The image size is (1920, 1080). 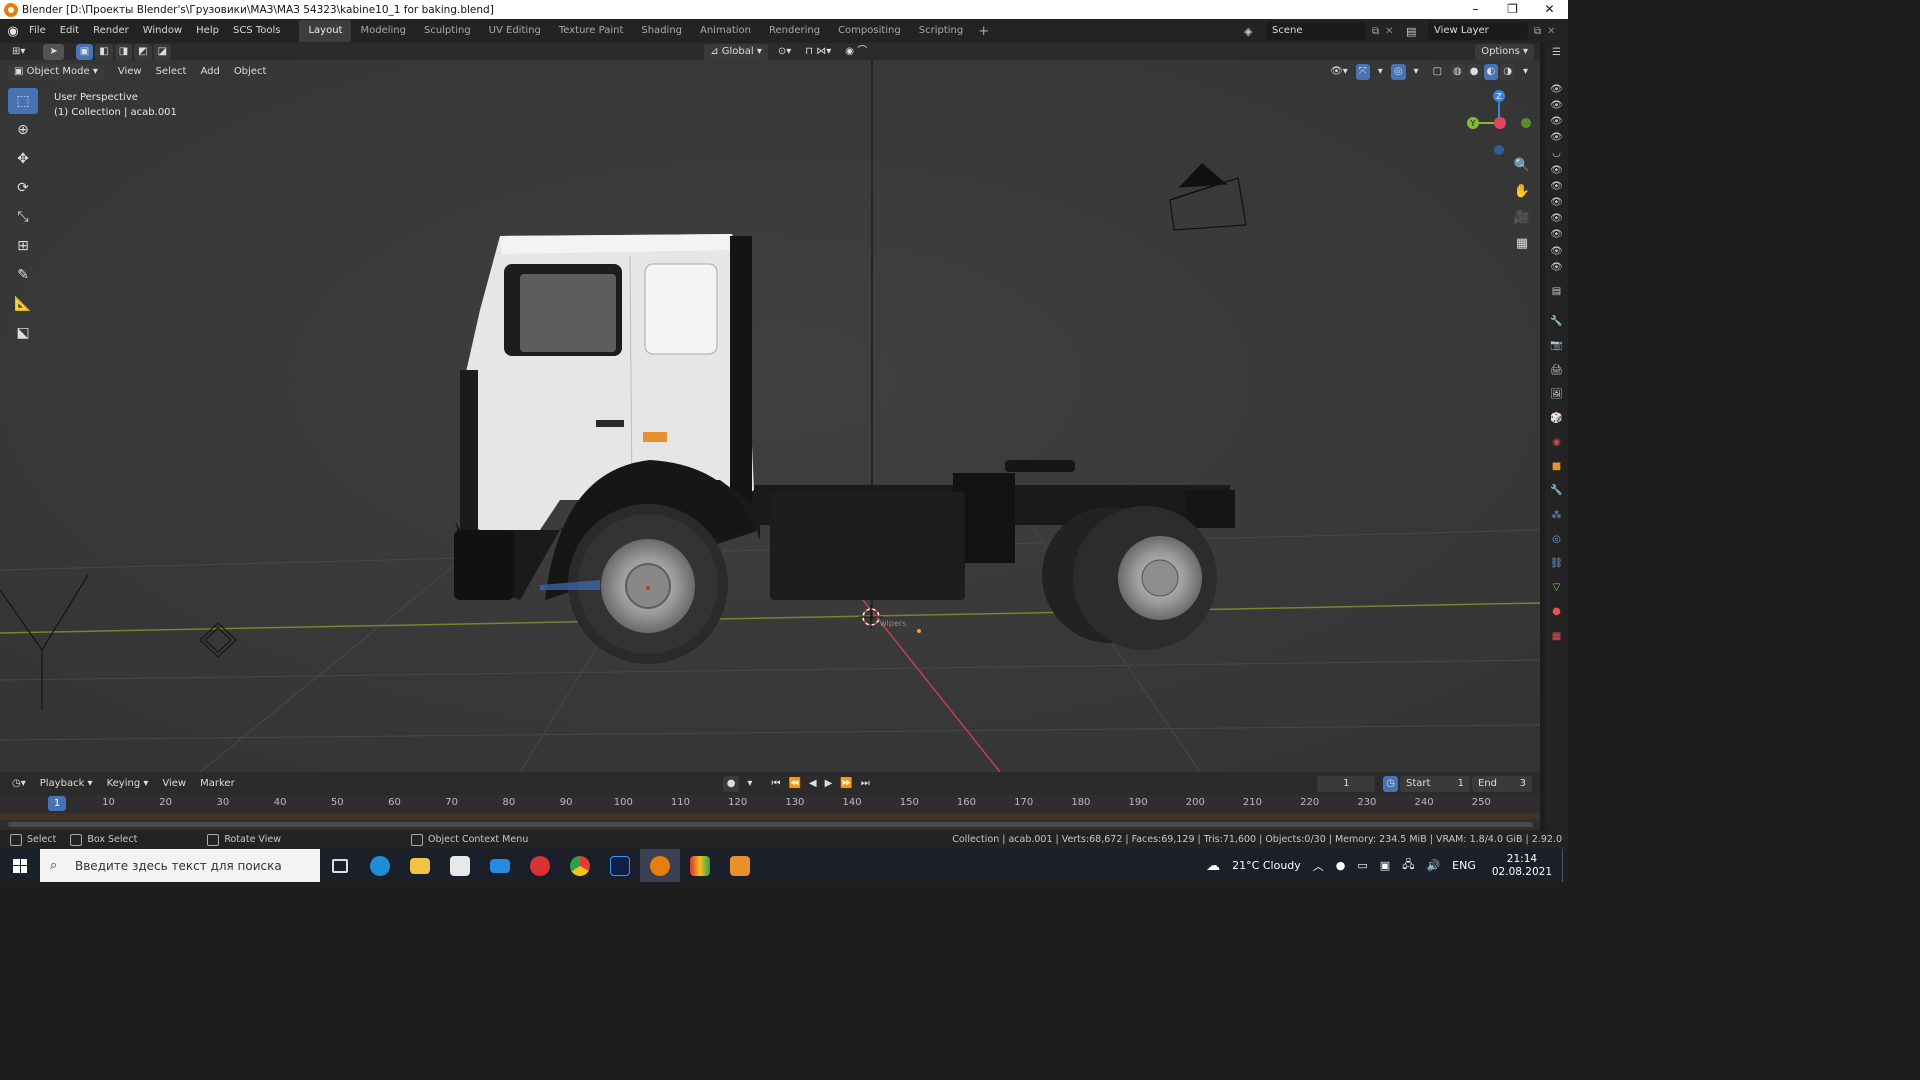 What do you see at coordinates (620, 865) in the screenshot?
I see `photoshop-icon` at bounding box center [620, 865].